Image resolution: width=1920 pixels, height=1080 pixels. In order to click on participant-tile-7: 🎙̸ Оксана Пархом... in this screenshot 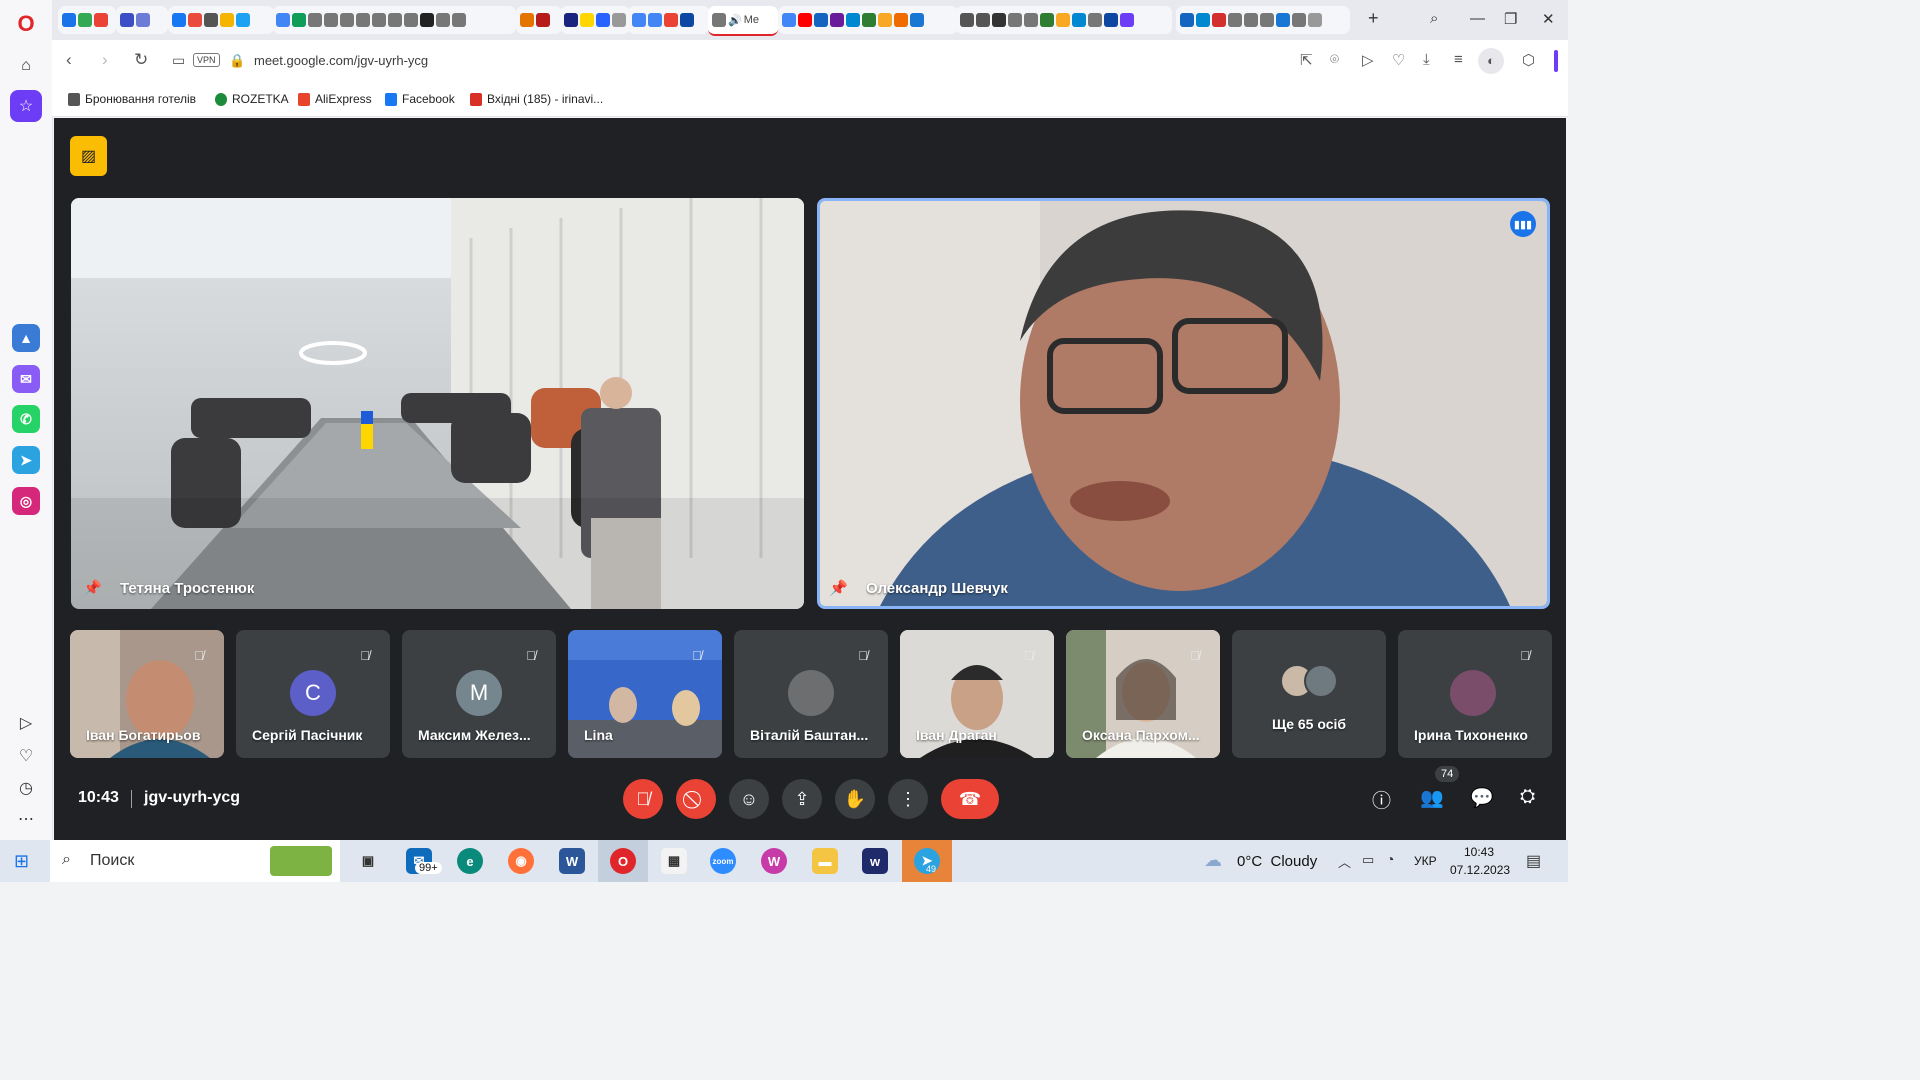, I will do `click(1143, 694)`.